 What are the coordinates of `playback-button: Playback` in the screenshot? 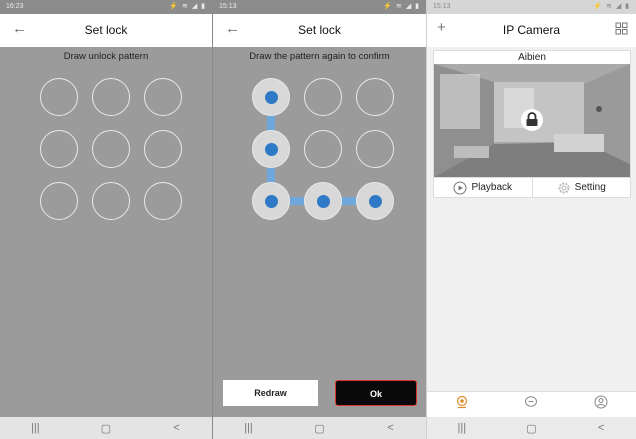 It's located at (483, 187).